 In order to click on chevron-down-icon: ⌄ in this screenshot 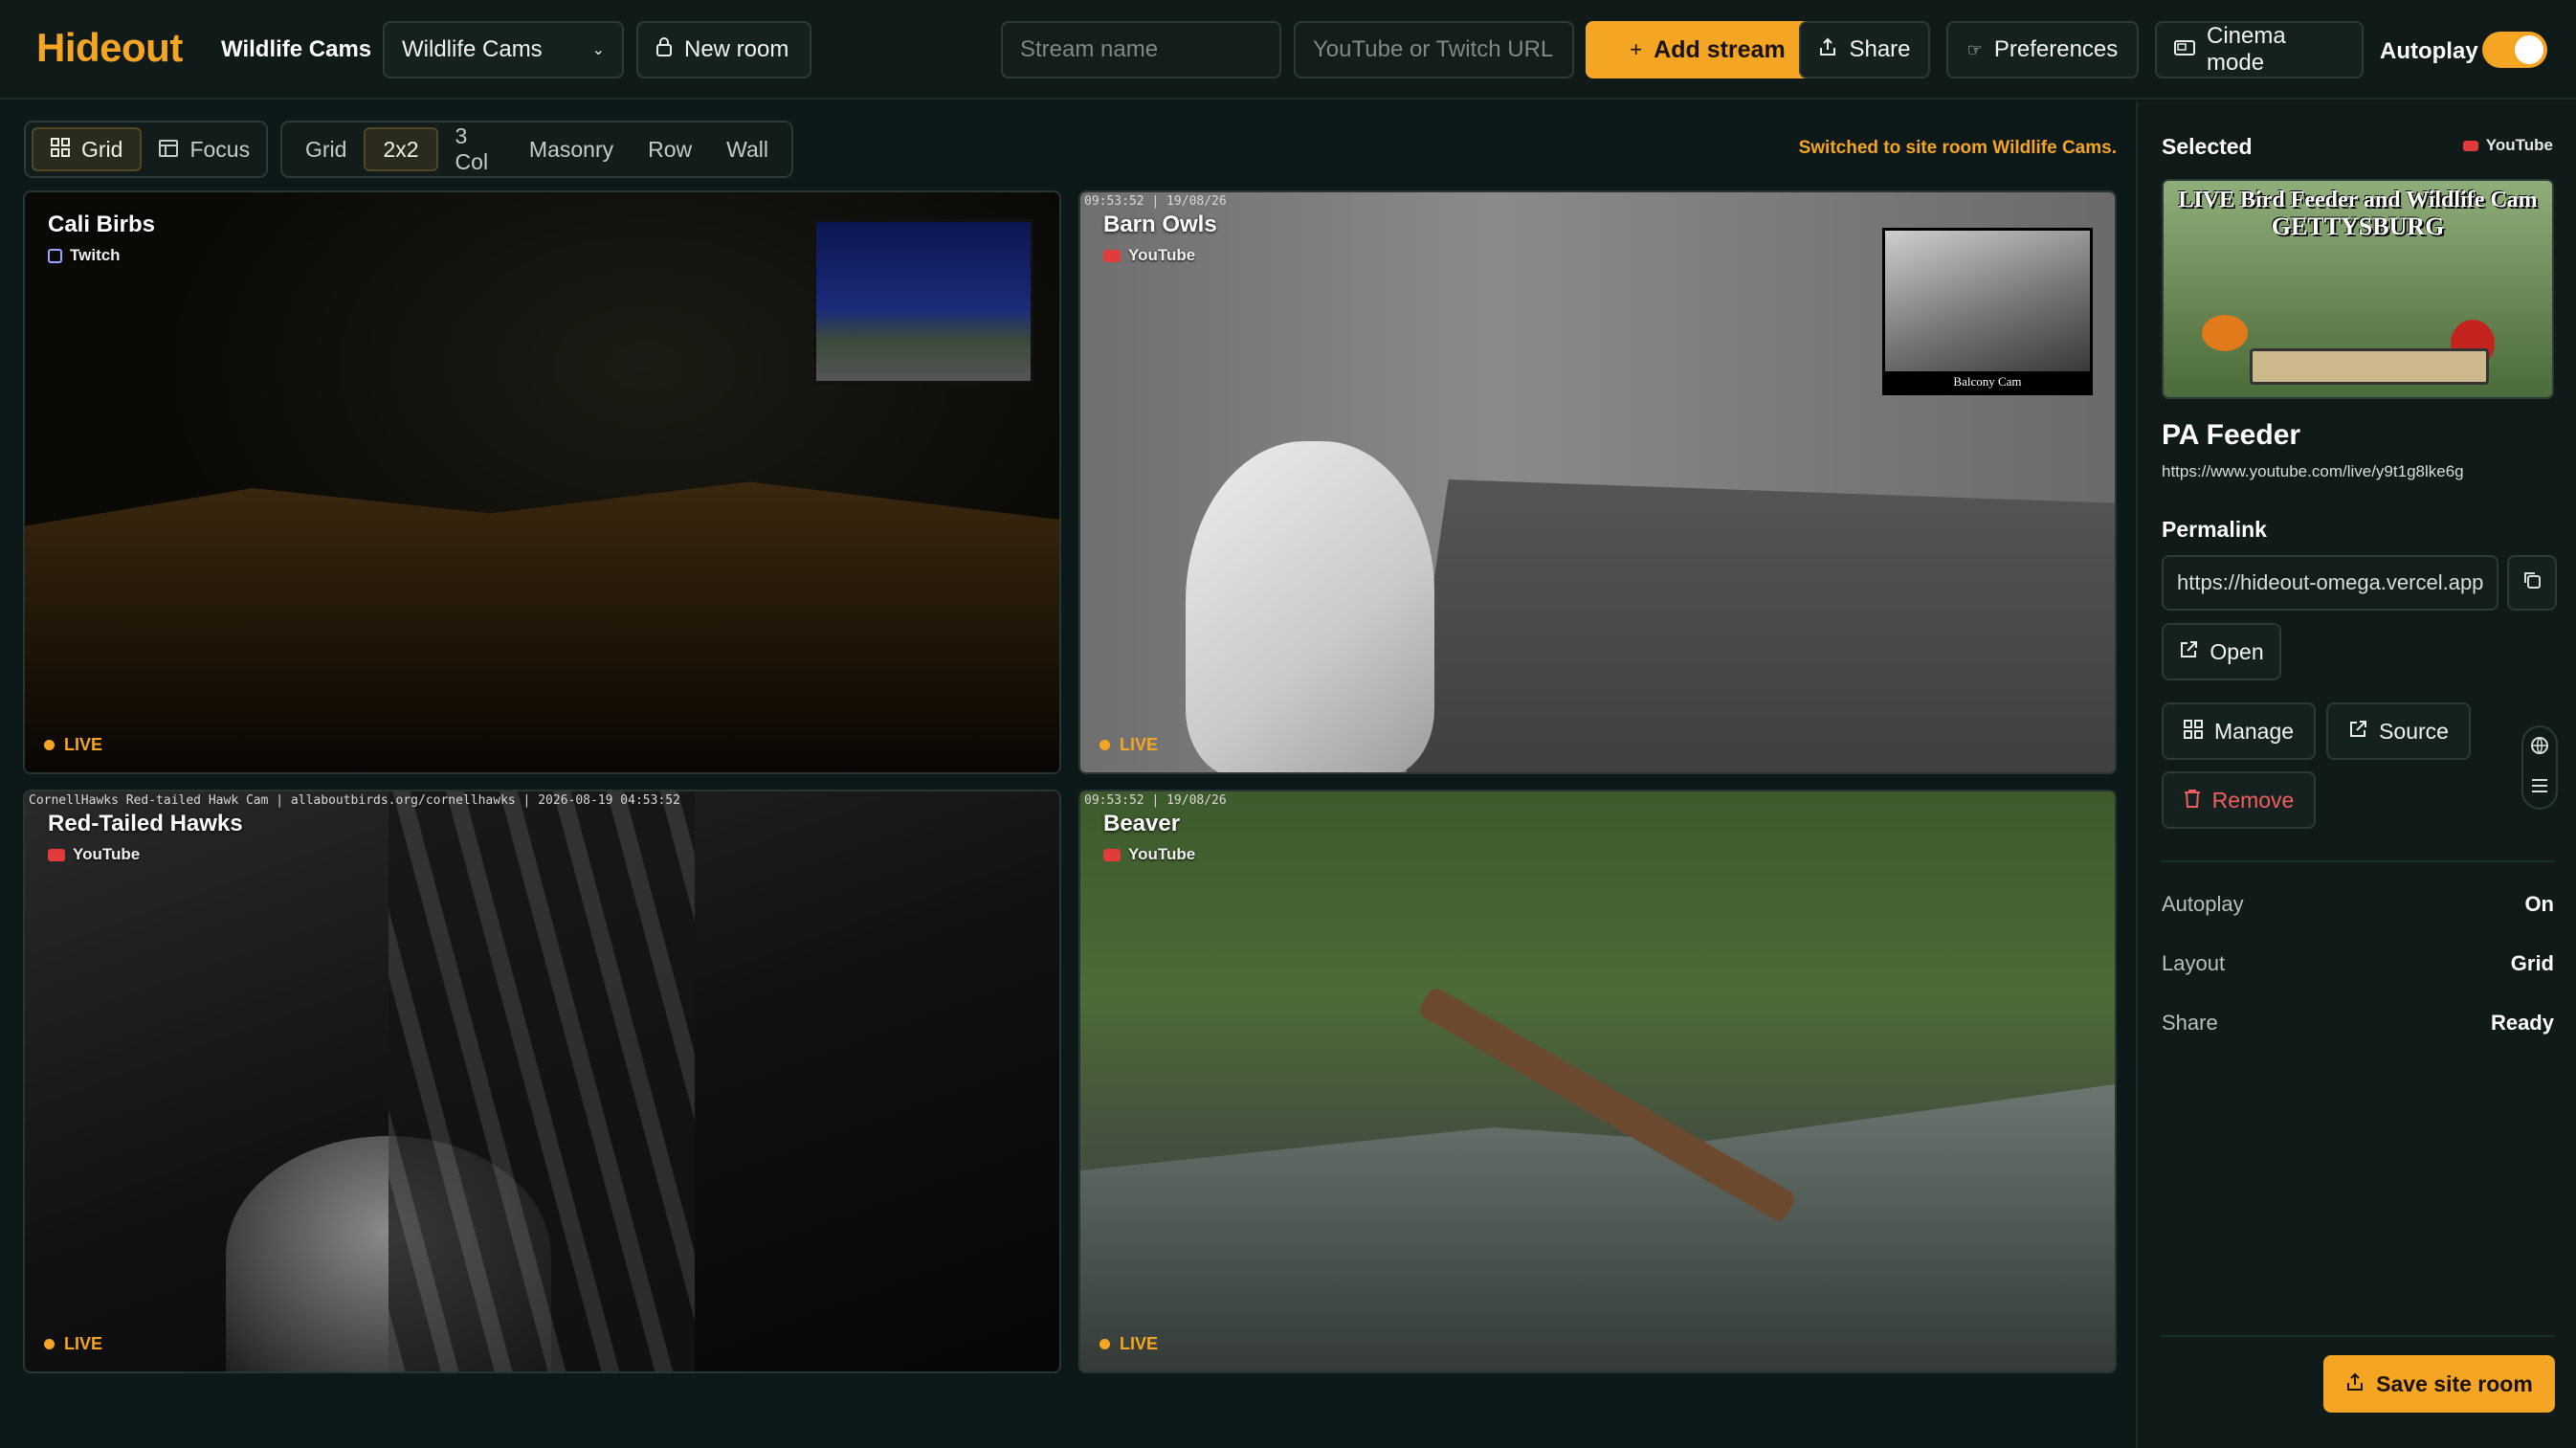, I will do `click(598, 50)`.